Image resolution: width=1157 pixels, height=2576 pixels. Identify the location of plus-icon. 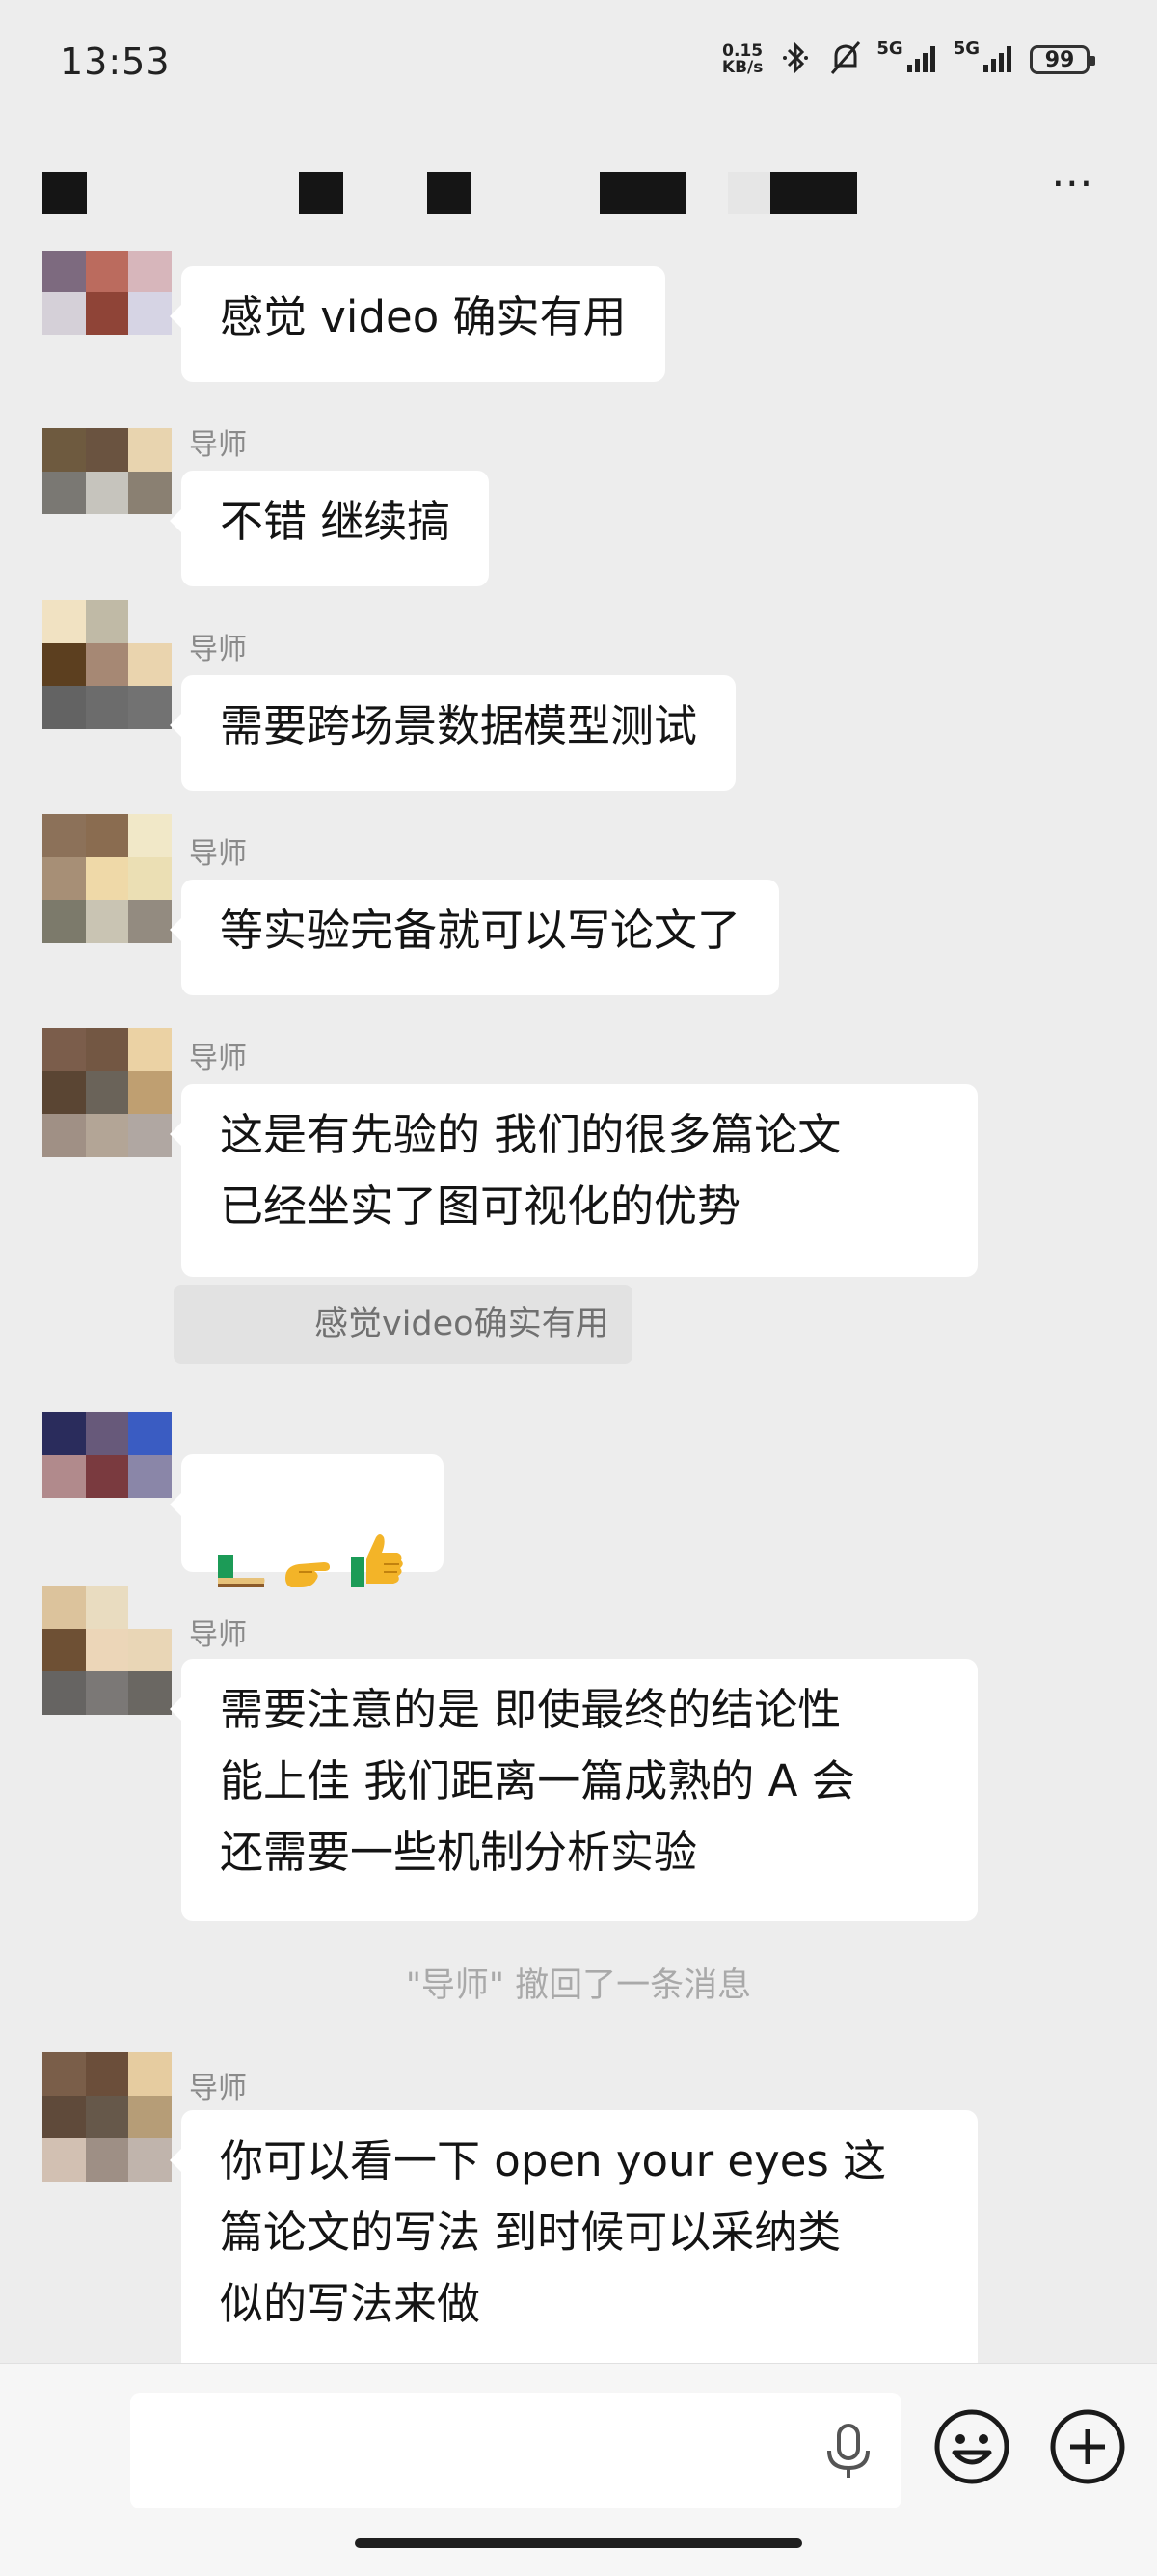
(1087, 2448).